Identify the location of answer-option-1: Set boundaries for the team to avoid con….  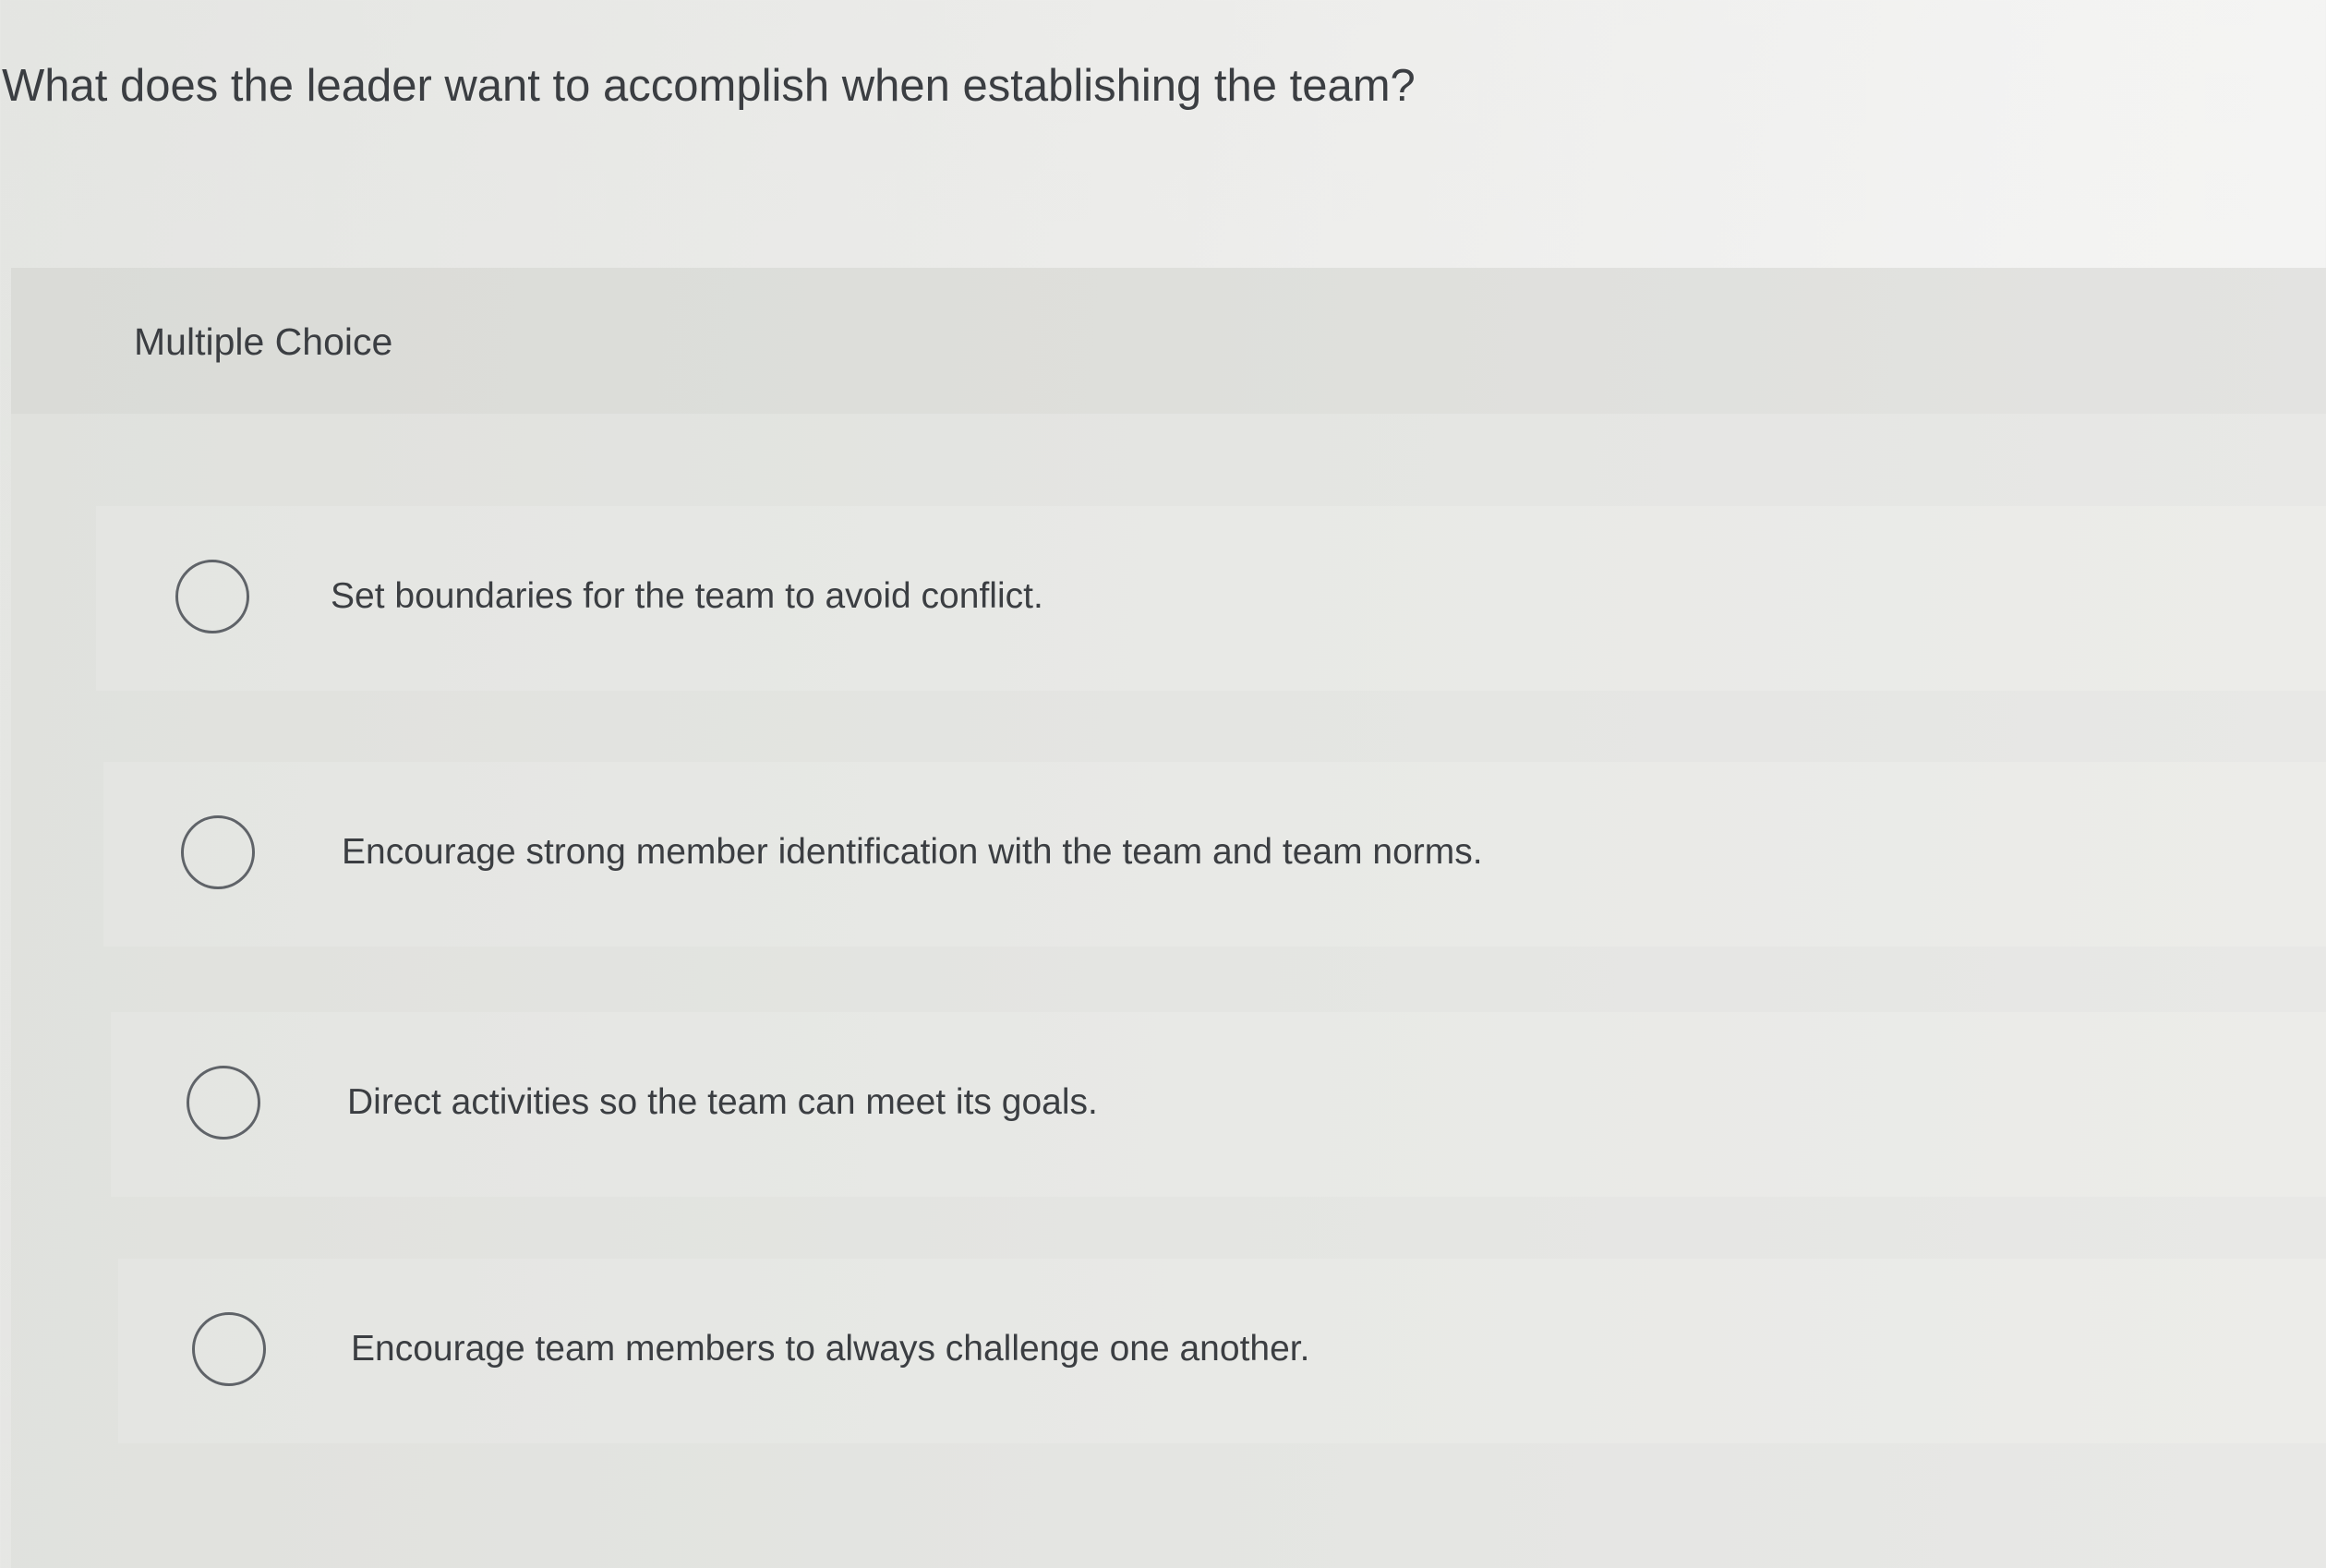
(1211, 599).